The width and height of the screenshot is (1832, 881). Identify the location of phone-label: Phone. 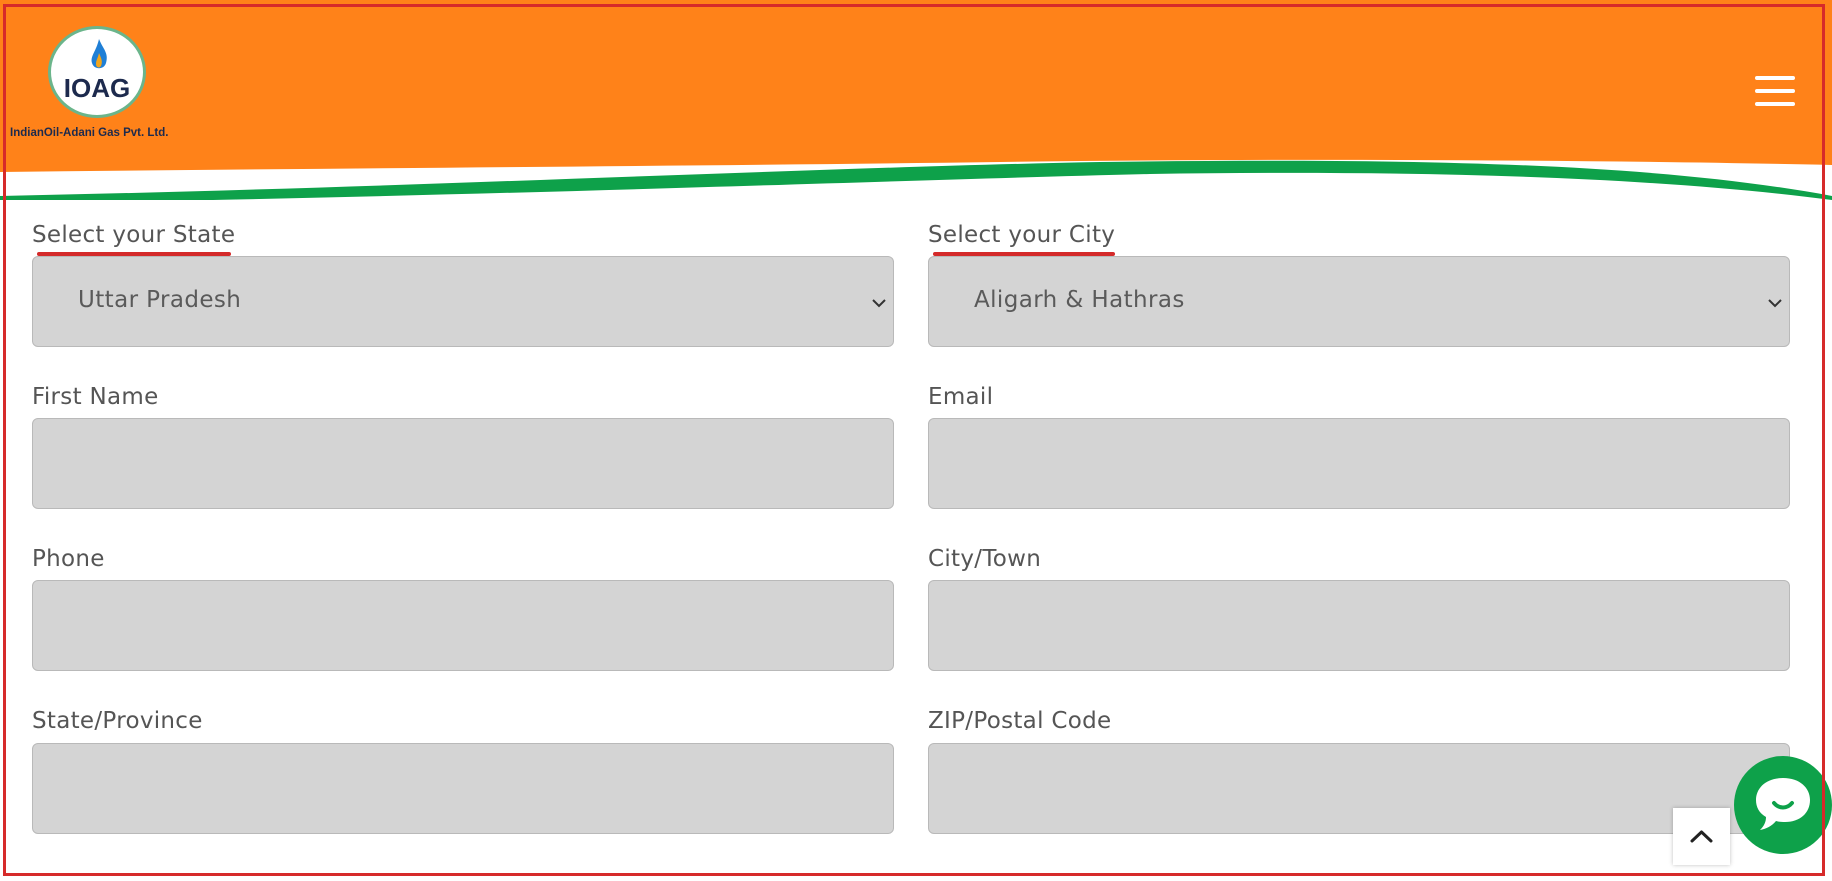
(68, 559).